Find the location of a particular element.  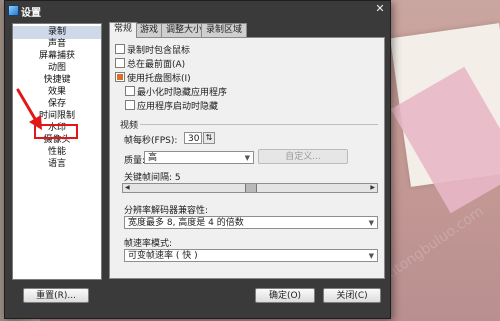

quality-label: 质量: is located at coordinates (135, 161).